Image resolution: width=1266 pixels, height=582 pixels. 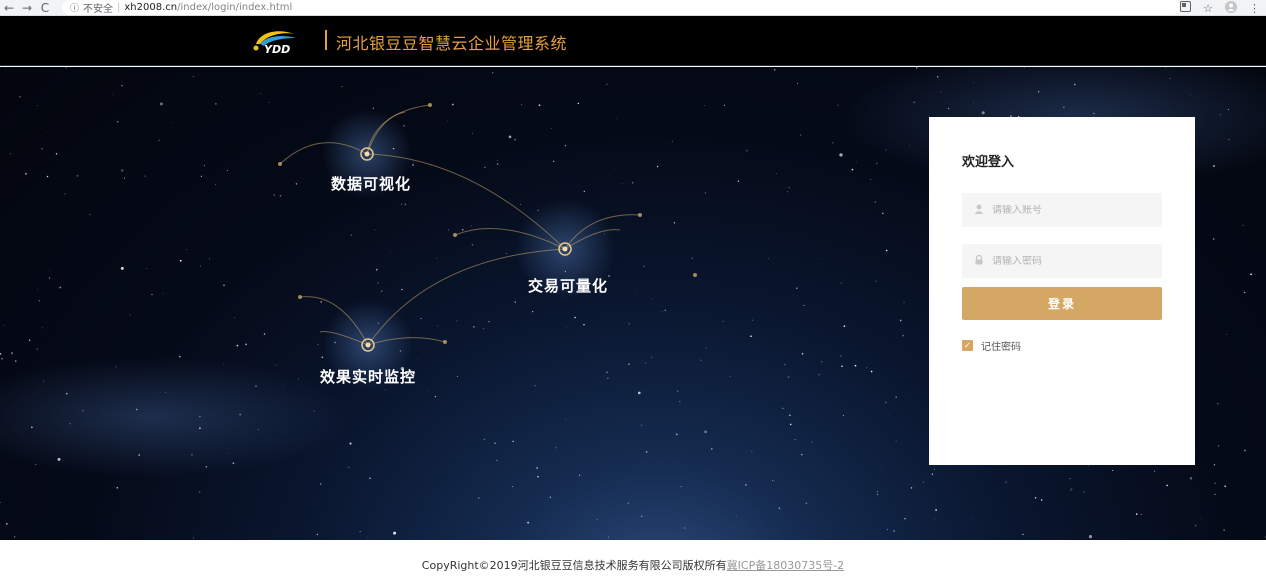 What do you see at coordinates (981, 261) in the screenshot?
I see `lock-icon` at bounding box center [981, 261].